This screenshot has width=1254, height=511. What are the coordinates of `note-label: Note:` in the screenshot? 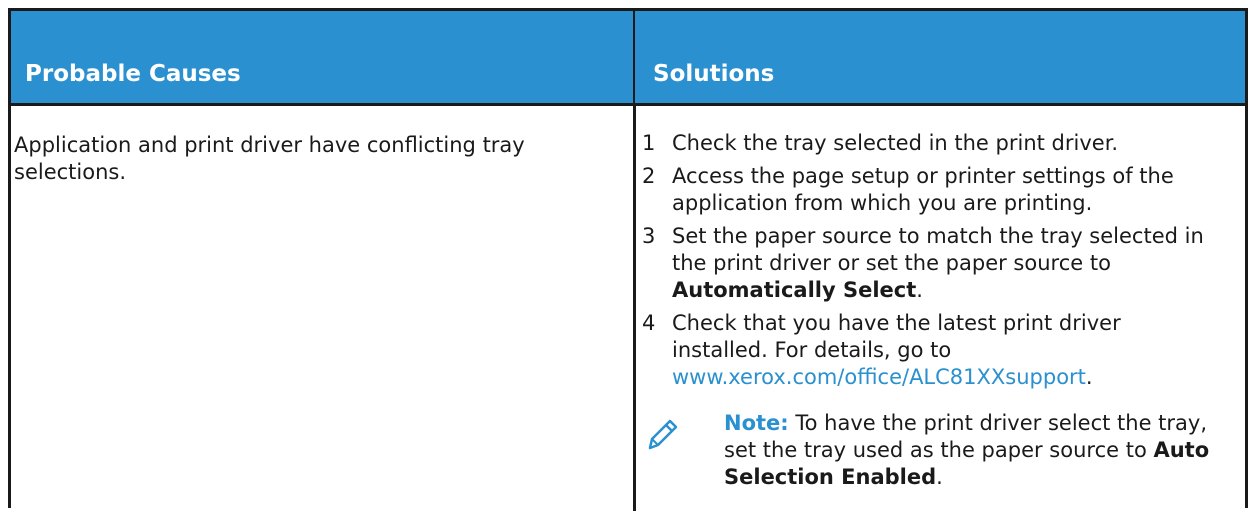 It's located at (756, 423).